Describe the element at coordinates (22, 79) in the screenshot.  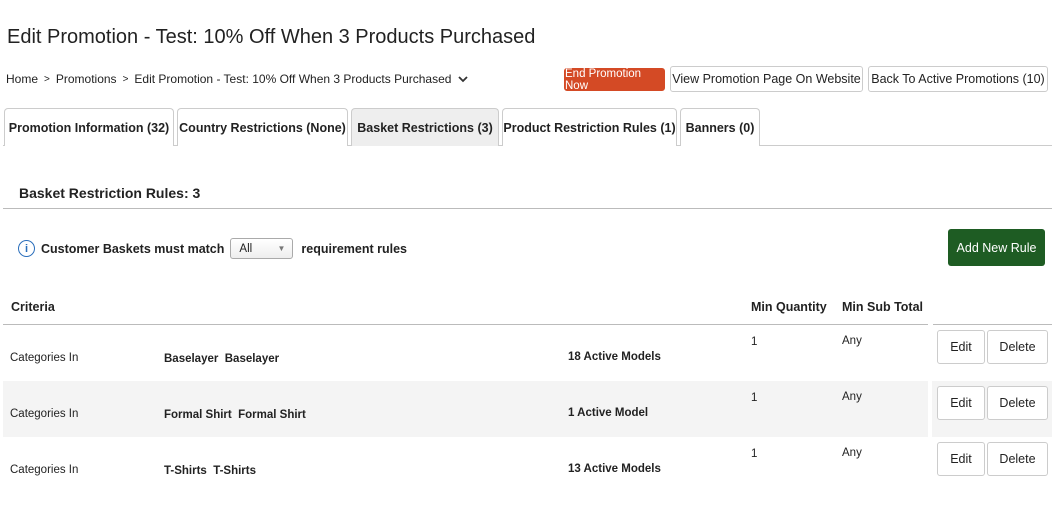
I see `breadcrumb-home: Home` at that location.